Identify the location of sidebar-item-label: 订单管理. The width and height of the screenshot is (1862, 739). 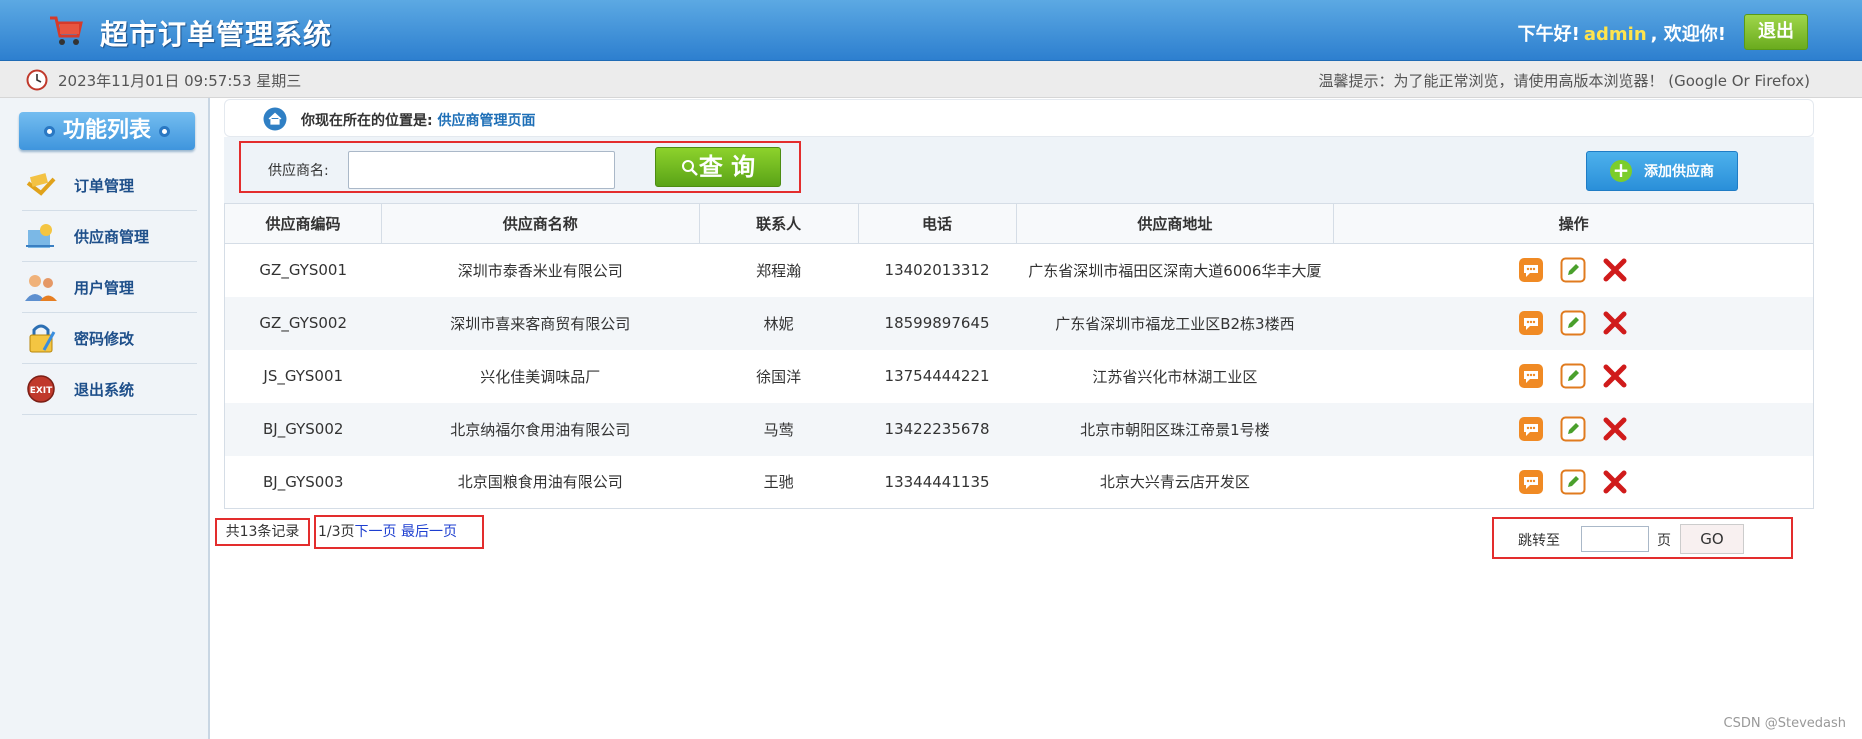
(104, 185).